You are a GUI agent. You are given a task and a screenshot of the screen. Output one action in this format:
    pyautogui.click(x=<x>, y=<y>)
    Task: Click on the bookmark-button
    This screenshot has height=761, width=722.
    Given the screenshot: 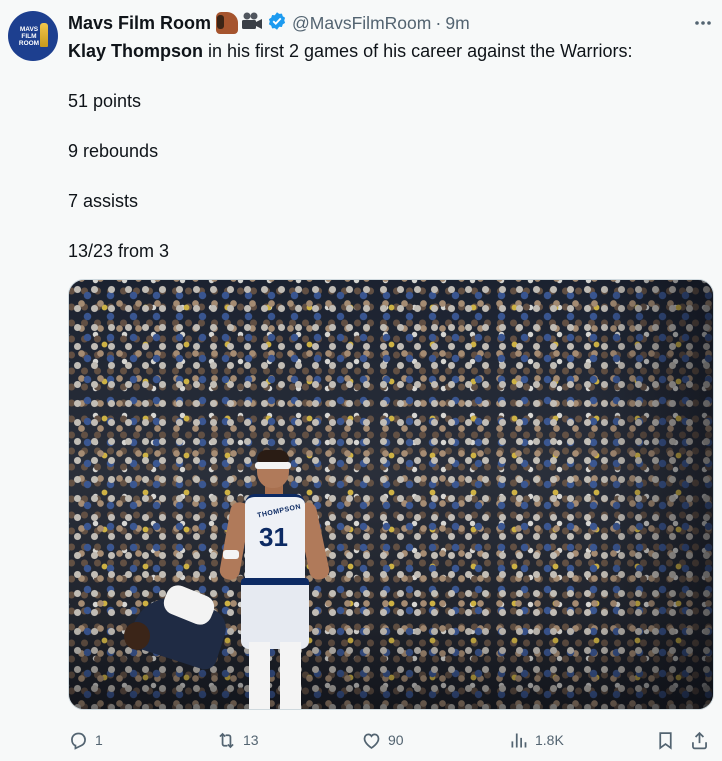 What is the action you would take?
    pyautogui.click(x=665, y=740)
    